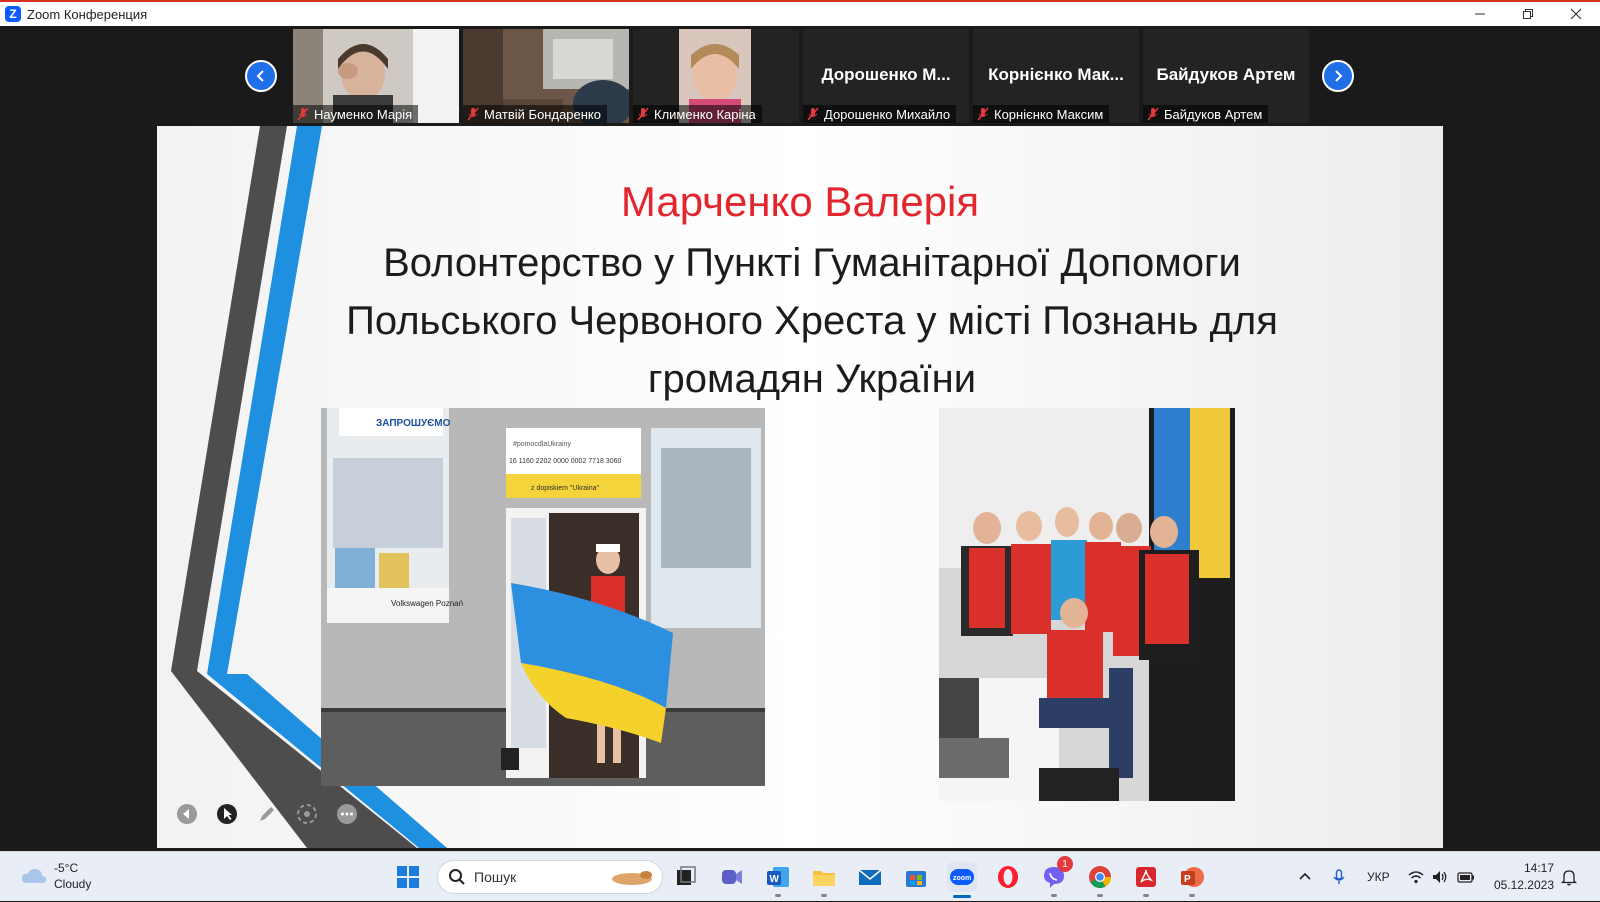  What do you see at coordinates (542, 444) in the screenshot?
I see `sign-hashtag: #pomocdlaUkrainy` at bounding box center [542, 444].